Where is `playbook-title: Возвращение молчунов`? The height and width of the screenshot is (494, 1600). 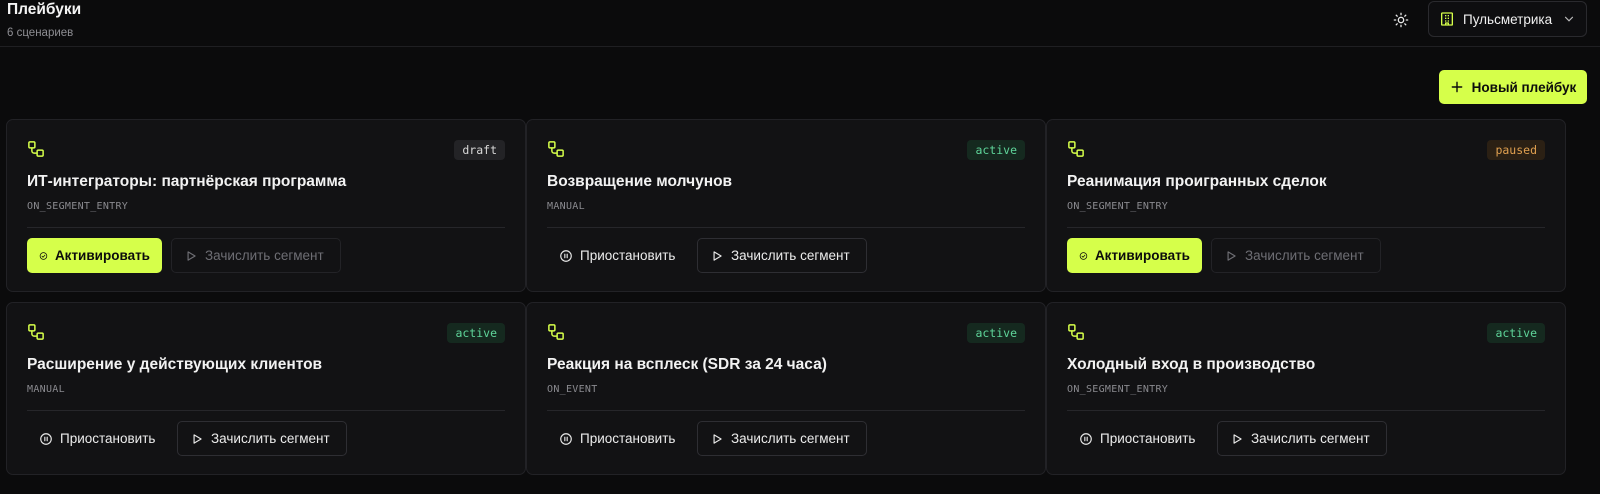 playbook-title: Возвращение молчунов is located at coordinates (639, 182).